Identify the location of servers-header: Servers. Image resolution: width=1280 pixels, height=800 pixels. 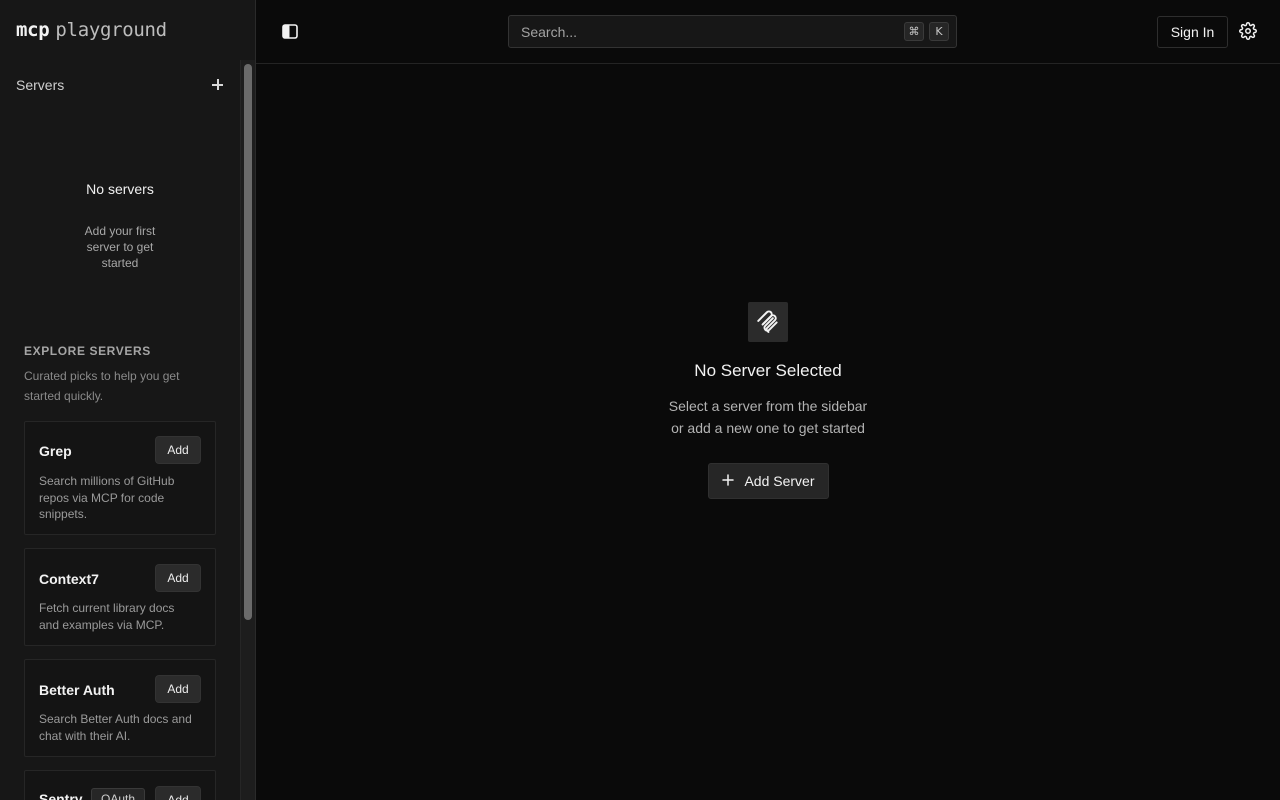
(122, 85).